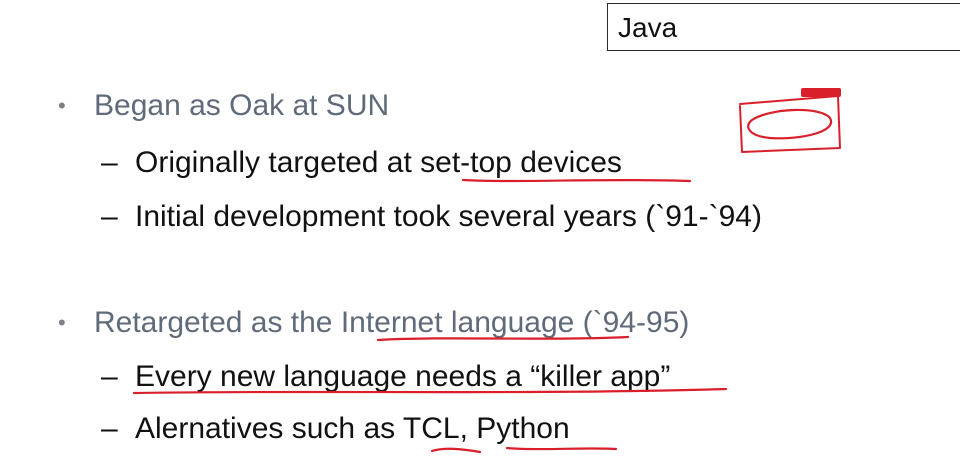 Image resolution: width=960 pixels, height=459 pixels. I want to click on sub-bullet: – Every new language needs a “killer app”, so click(385, 377).